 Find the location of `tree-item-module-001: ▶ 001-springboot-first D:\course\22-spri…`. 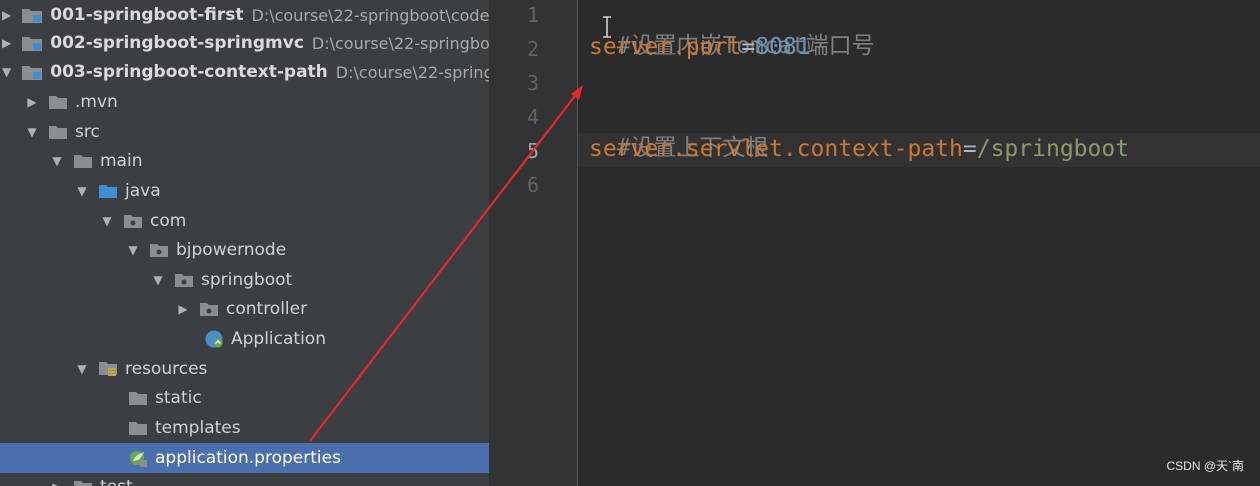

tree-item-module-001: ▶ 001-springboot-first D:\course\22-spri… is located at coordinates (244, 15).